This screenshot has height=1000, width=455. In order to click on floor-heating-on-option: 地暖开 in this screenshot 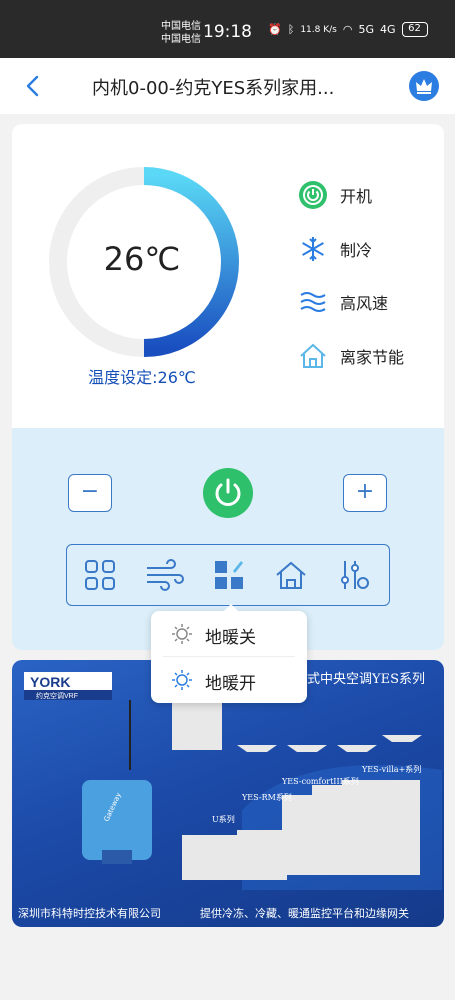, I will do `click(229, 679)`.